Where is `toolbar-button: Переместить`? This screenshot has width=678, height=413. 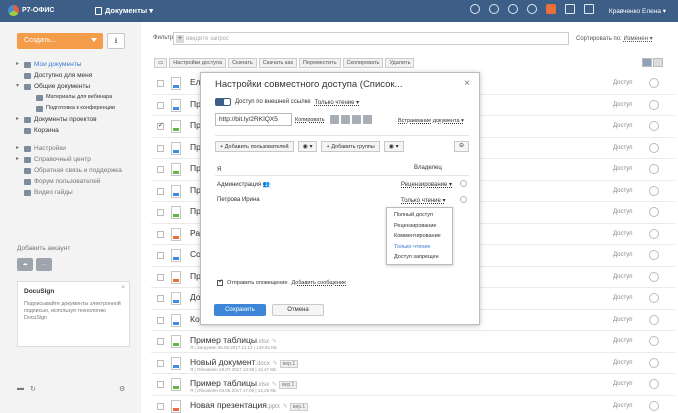
toolbar-button: Переместить is located at coordinates (319, 63).